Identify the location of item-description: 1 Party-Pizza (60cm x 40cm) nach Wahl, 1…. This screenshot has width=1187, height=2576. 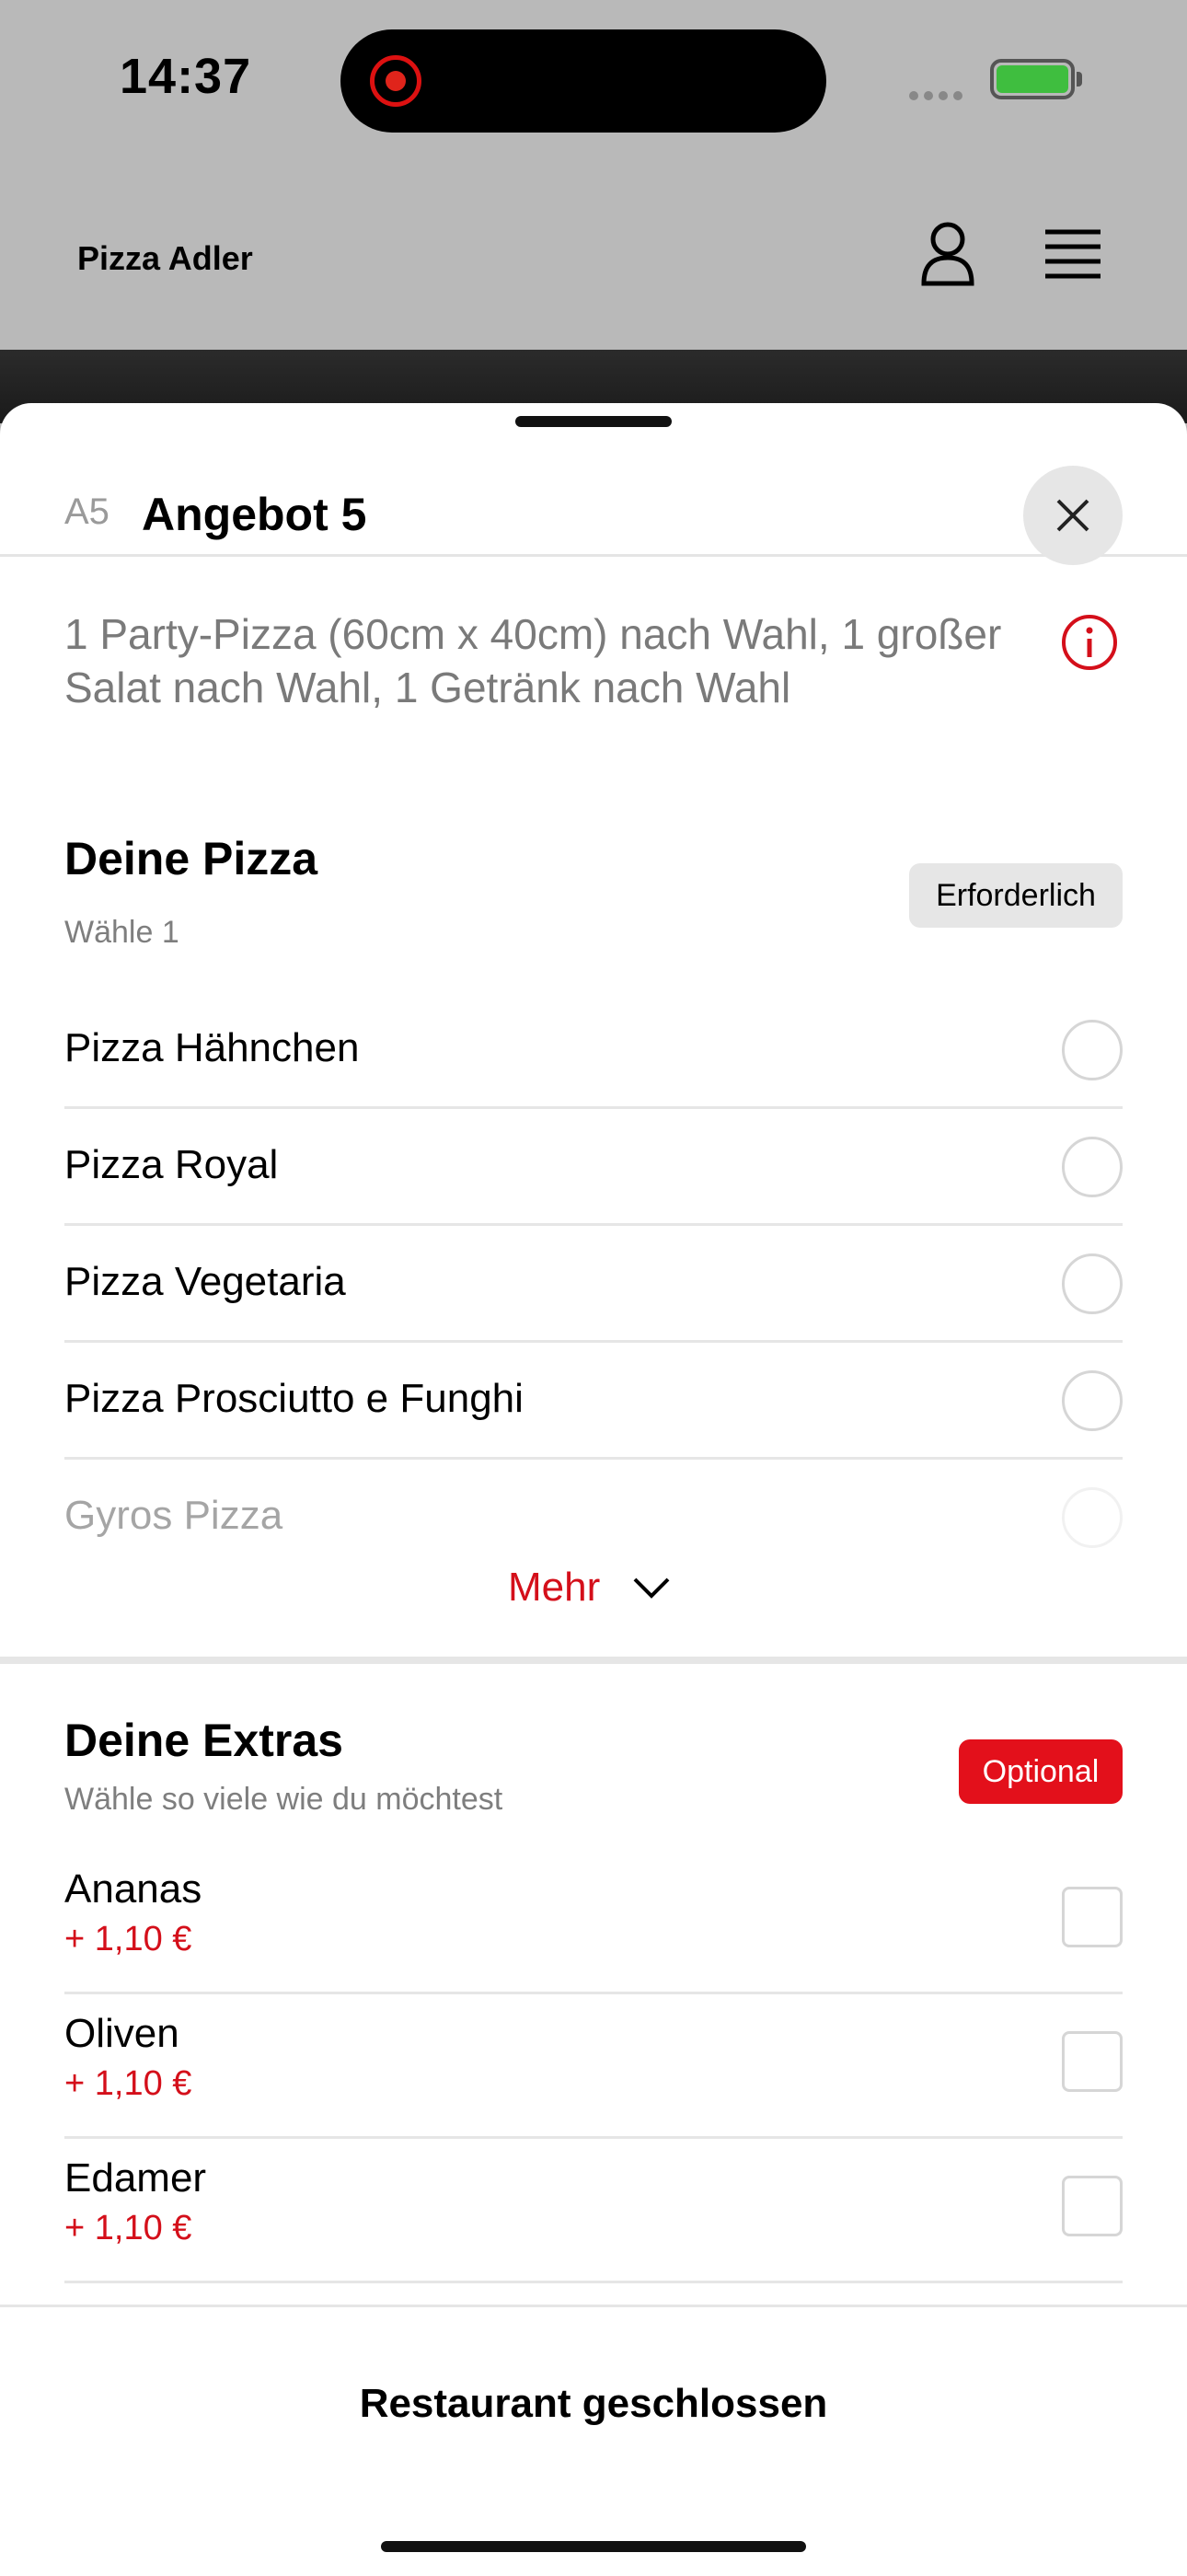
(533, 660).